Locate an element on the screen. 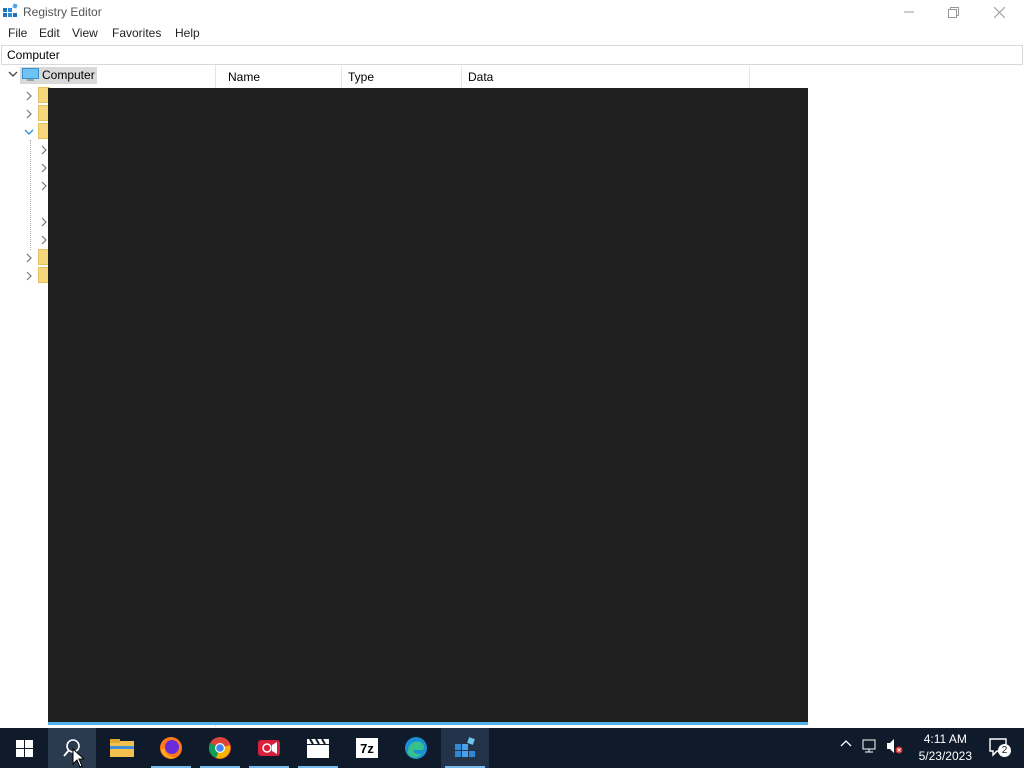 The height and width of the screenshot is (768, 1024). start-button is located at coordinates (24, 748).